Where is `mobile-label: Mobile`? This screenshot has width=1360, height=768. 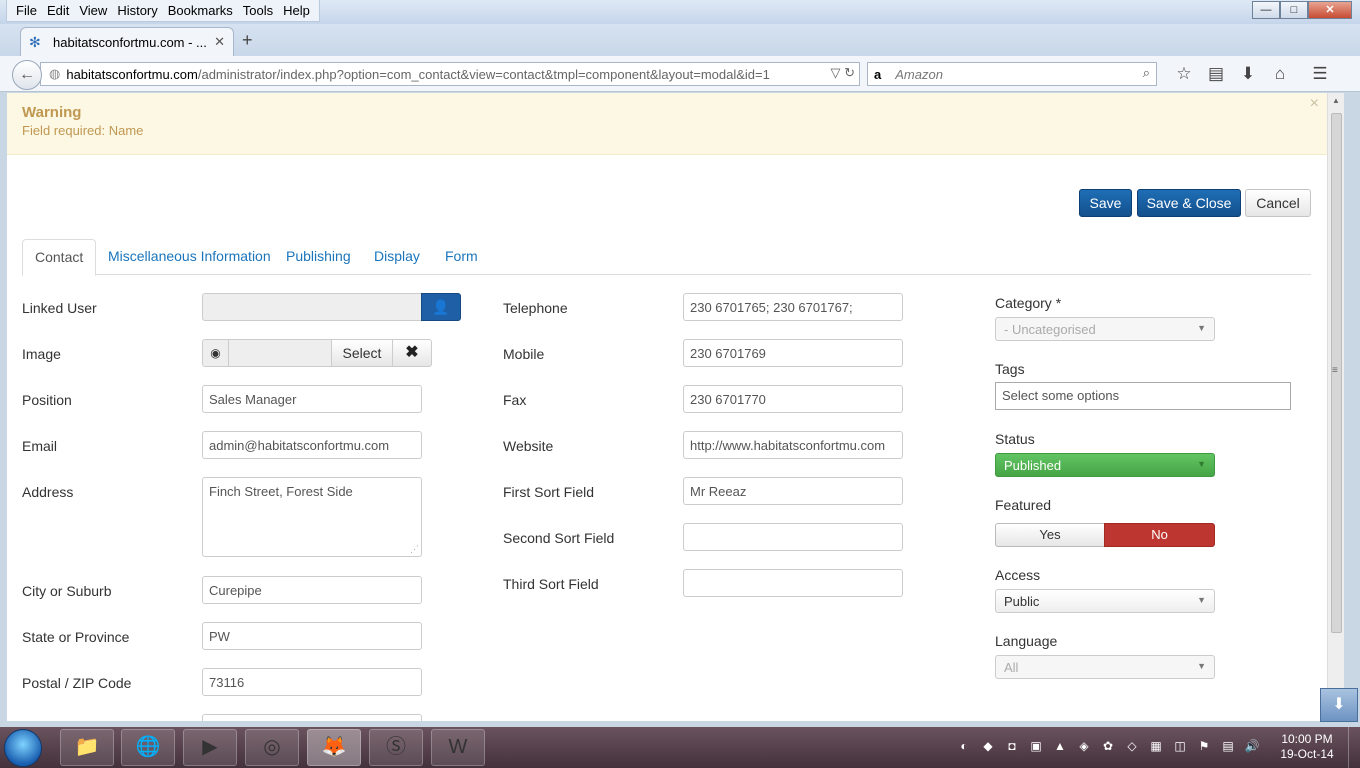
mobile-label: Mobile is located at coordinates (524, 354).